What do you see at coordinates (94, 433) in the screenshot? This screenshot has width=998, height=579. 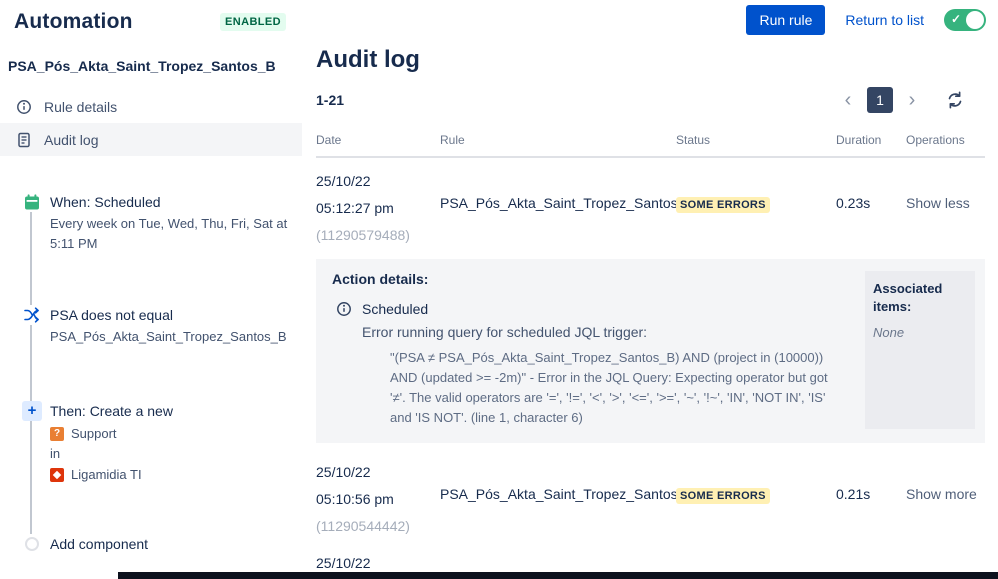 I see `action-issue-type: Support` at bounding box center [94, 433].